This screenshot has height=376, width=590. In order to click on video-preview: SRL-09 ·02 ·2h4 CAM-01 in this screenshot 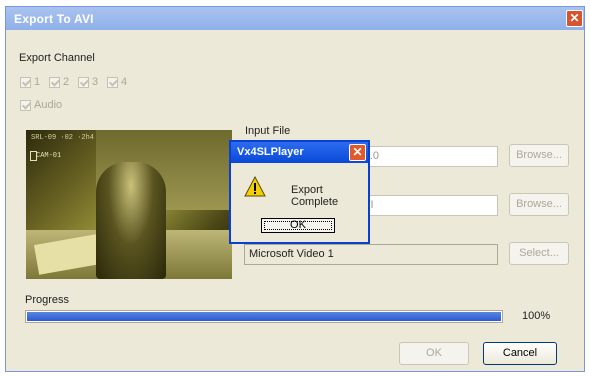, I will do `click(129, 204)`.